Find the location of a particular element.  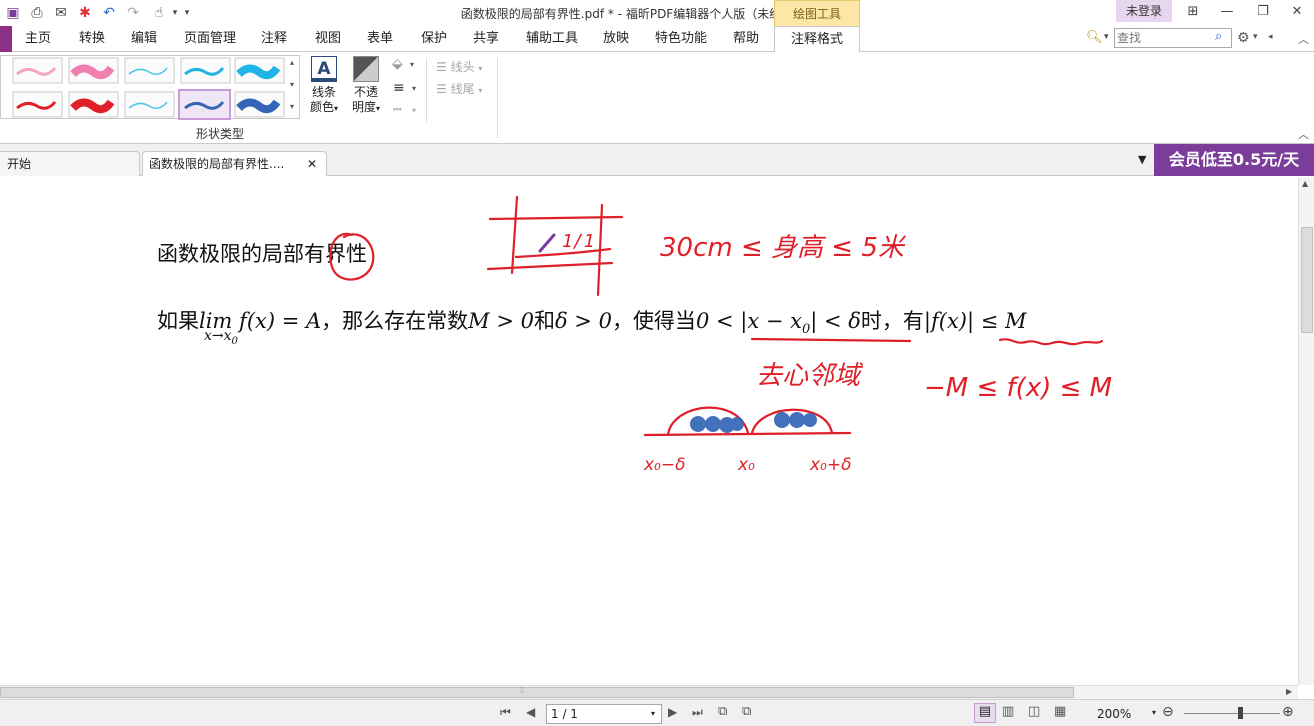

zoom-slider-thumb is located at coordinates (1240, 713).